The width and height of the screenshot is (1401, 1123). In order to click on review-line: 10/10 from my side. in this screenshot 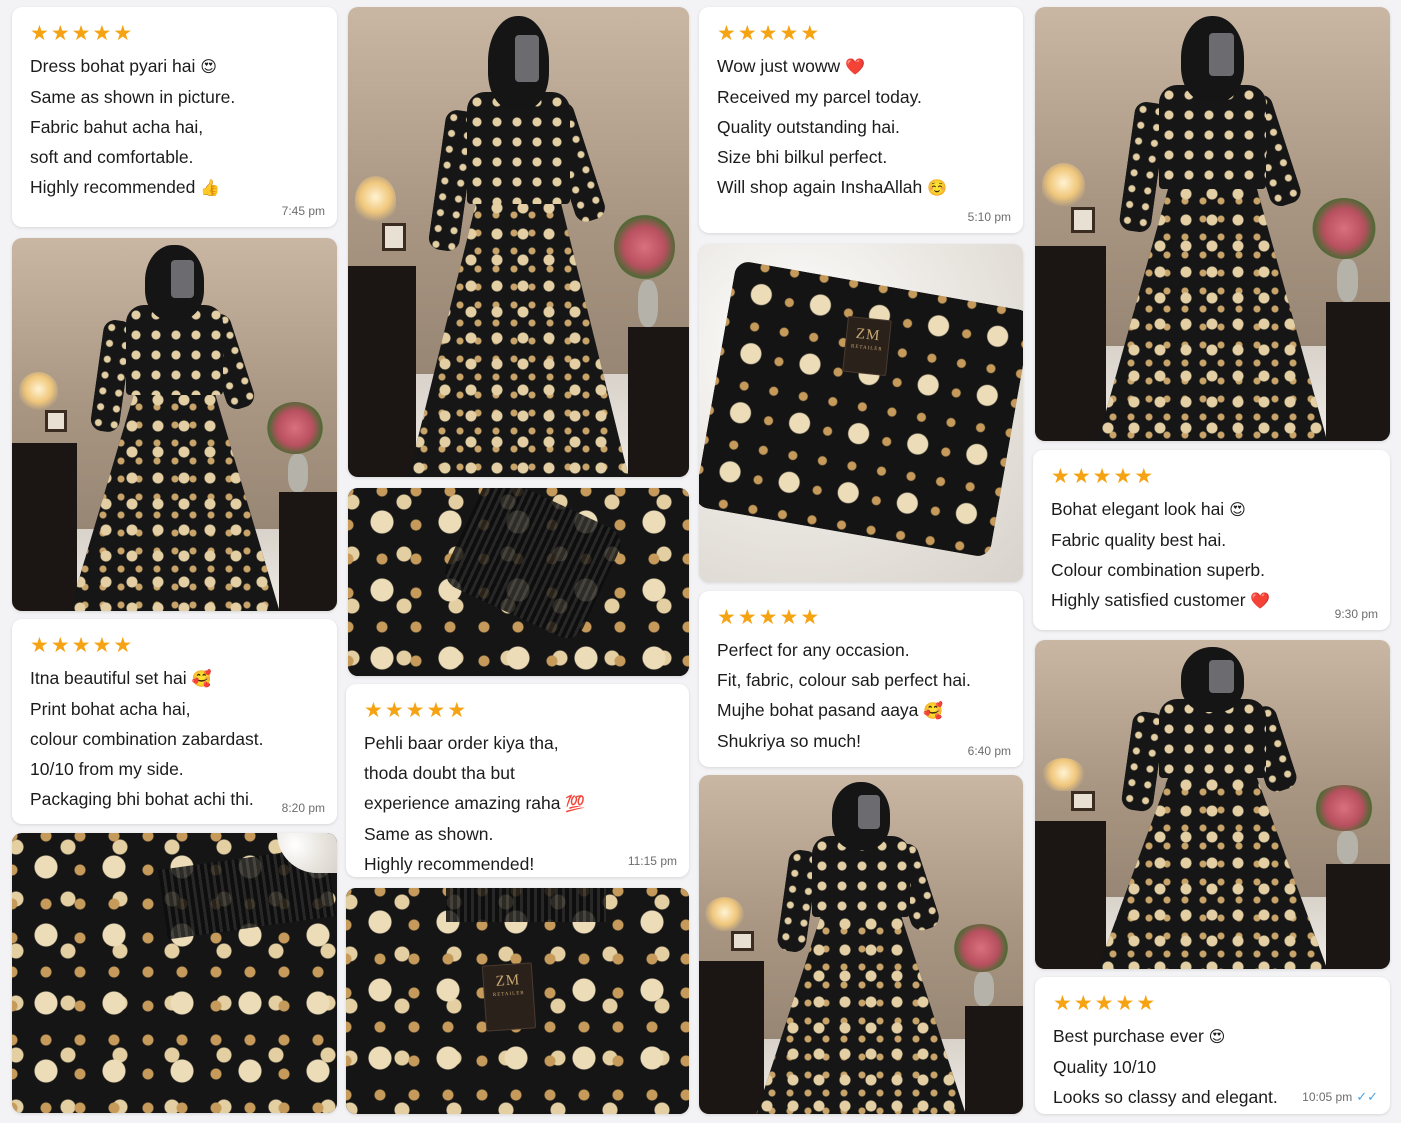, I will do `click(174, 769)`.